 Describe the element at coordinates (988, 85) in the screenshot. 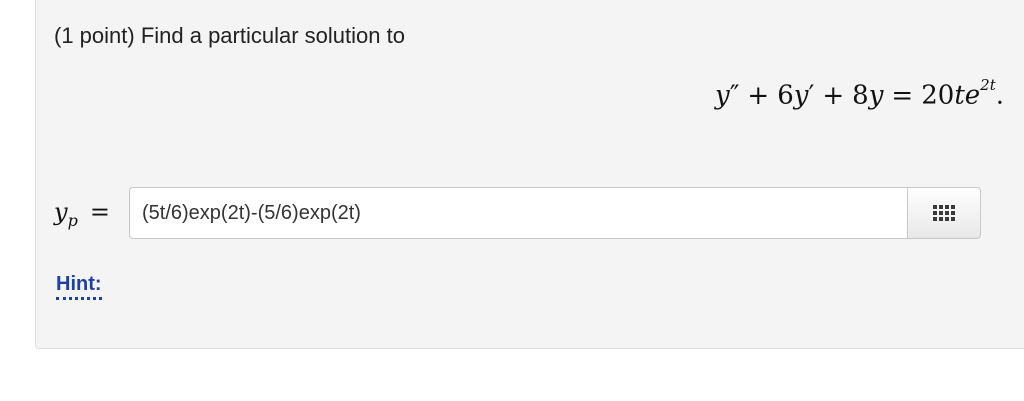

I see `eq-exponent: 2t` at that location.